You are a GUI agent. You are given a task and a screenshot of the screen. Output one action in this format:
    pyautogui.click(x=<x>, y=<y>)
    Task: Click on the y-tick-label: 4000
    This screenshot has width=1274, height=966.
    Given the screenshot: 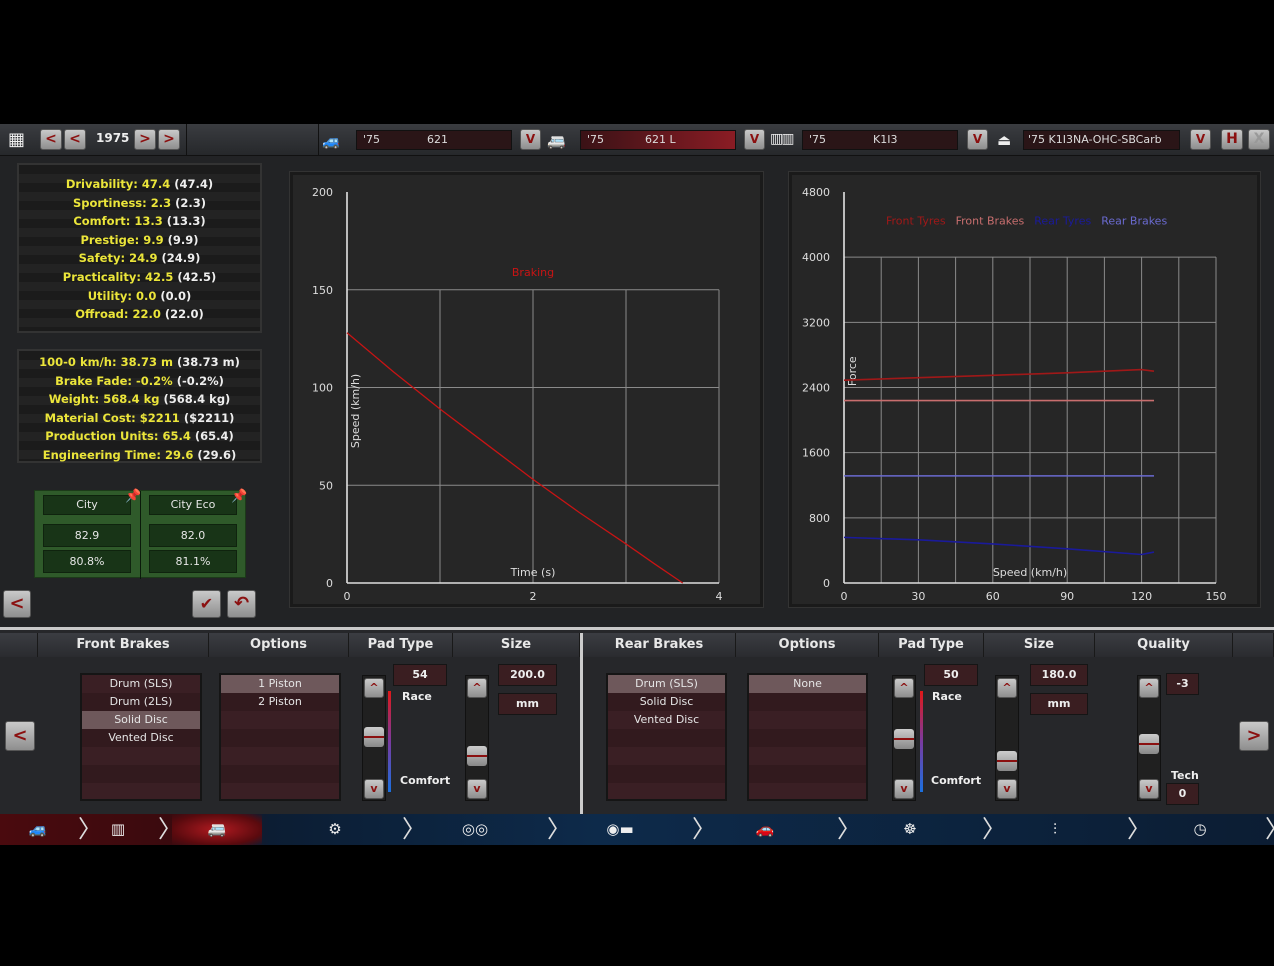 What is the action you would take?
    pyautogui.click(x=816, y=257)
    